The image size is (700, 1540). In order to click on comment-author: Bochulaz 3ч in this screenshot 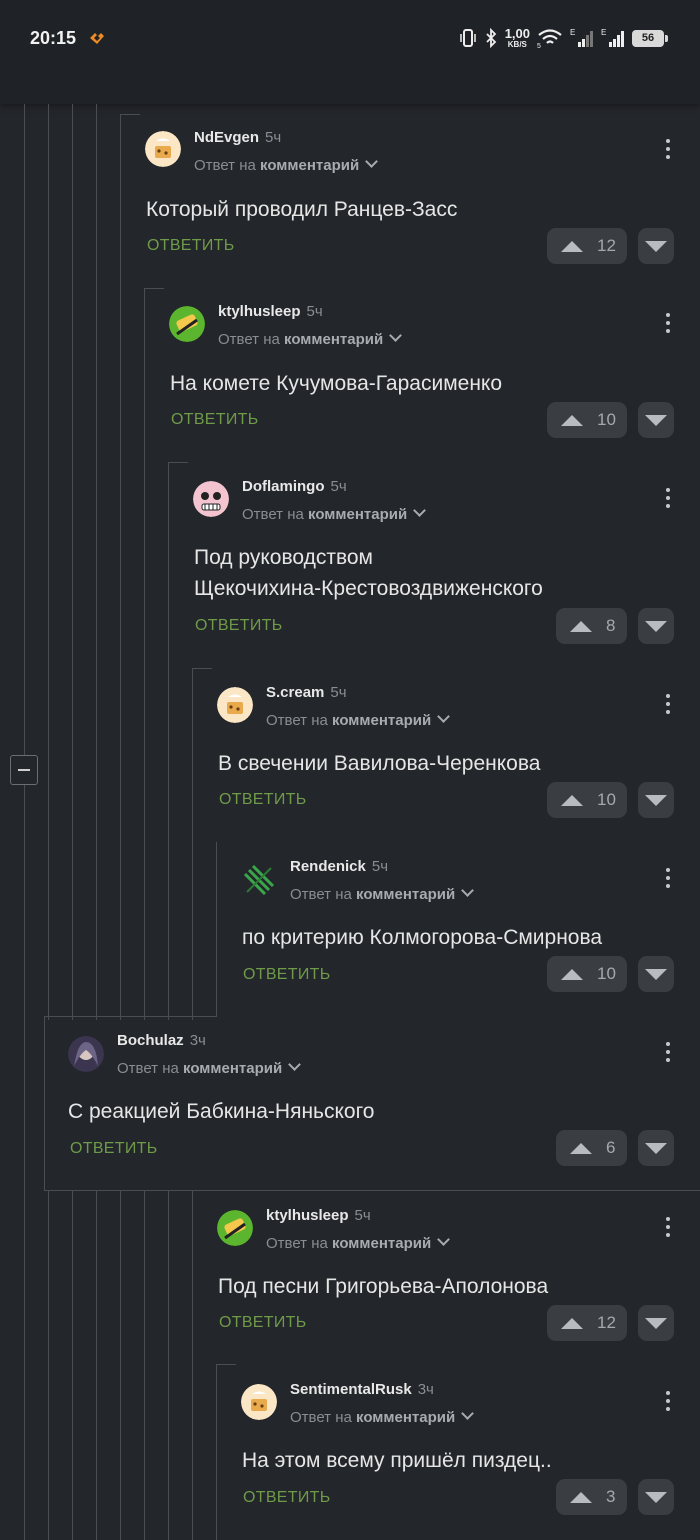, I will do `click(161, 1040)`.